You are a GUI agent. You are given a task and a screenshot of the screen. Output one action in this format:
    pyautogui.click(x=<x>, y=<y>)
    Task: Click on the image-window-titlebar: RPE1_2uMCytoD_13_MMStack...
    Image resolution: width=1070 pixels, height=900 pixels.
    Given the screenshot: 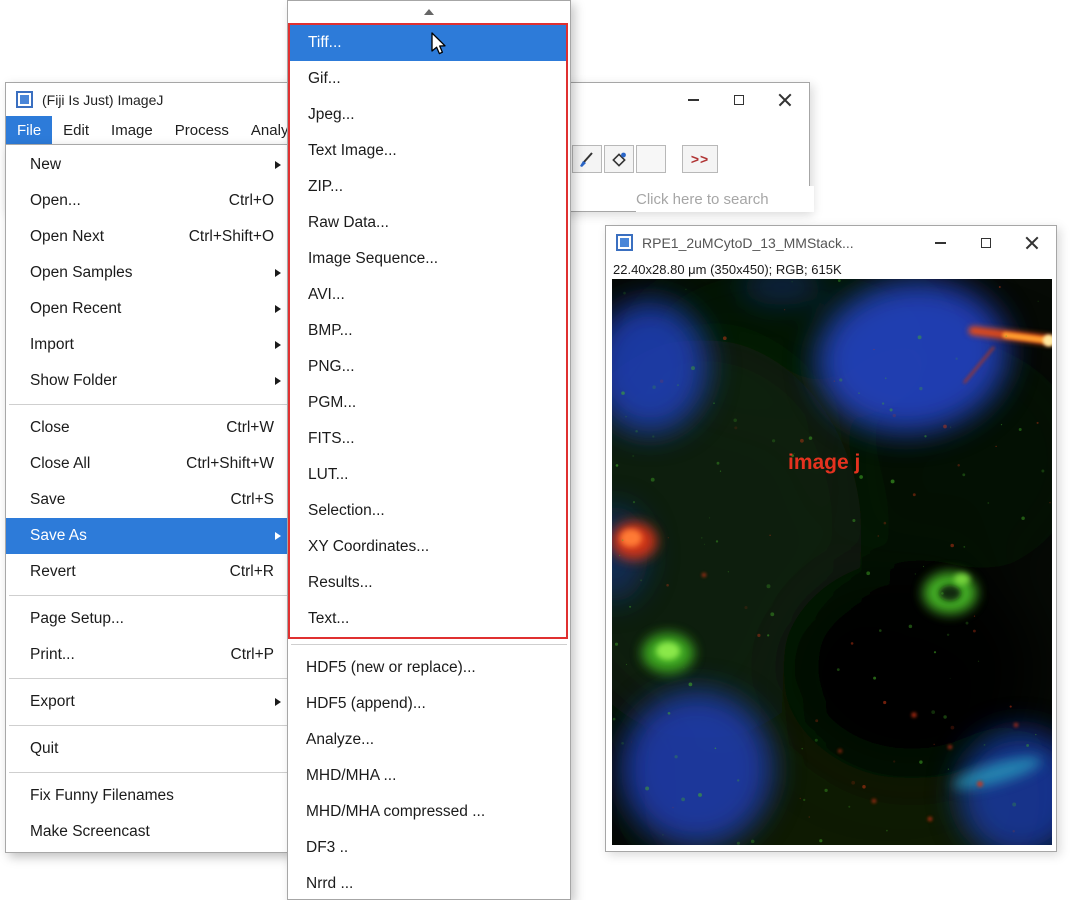 What is the action you would take?
    pyautogui.click(x=831, y=242)
    